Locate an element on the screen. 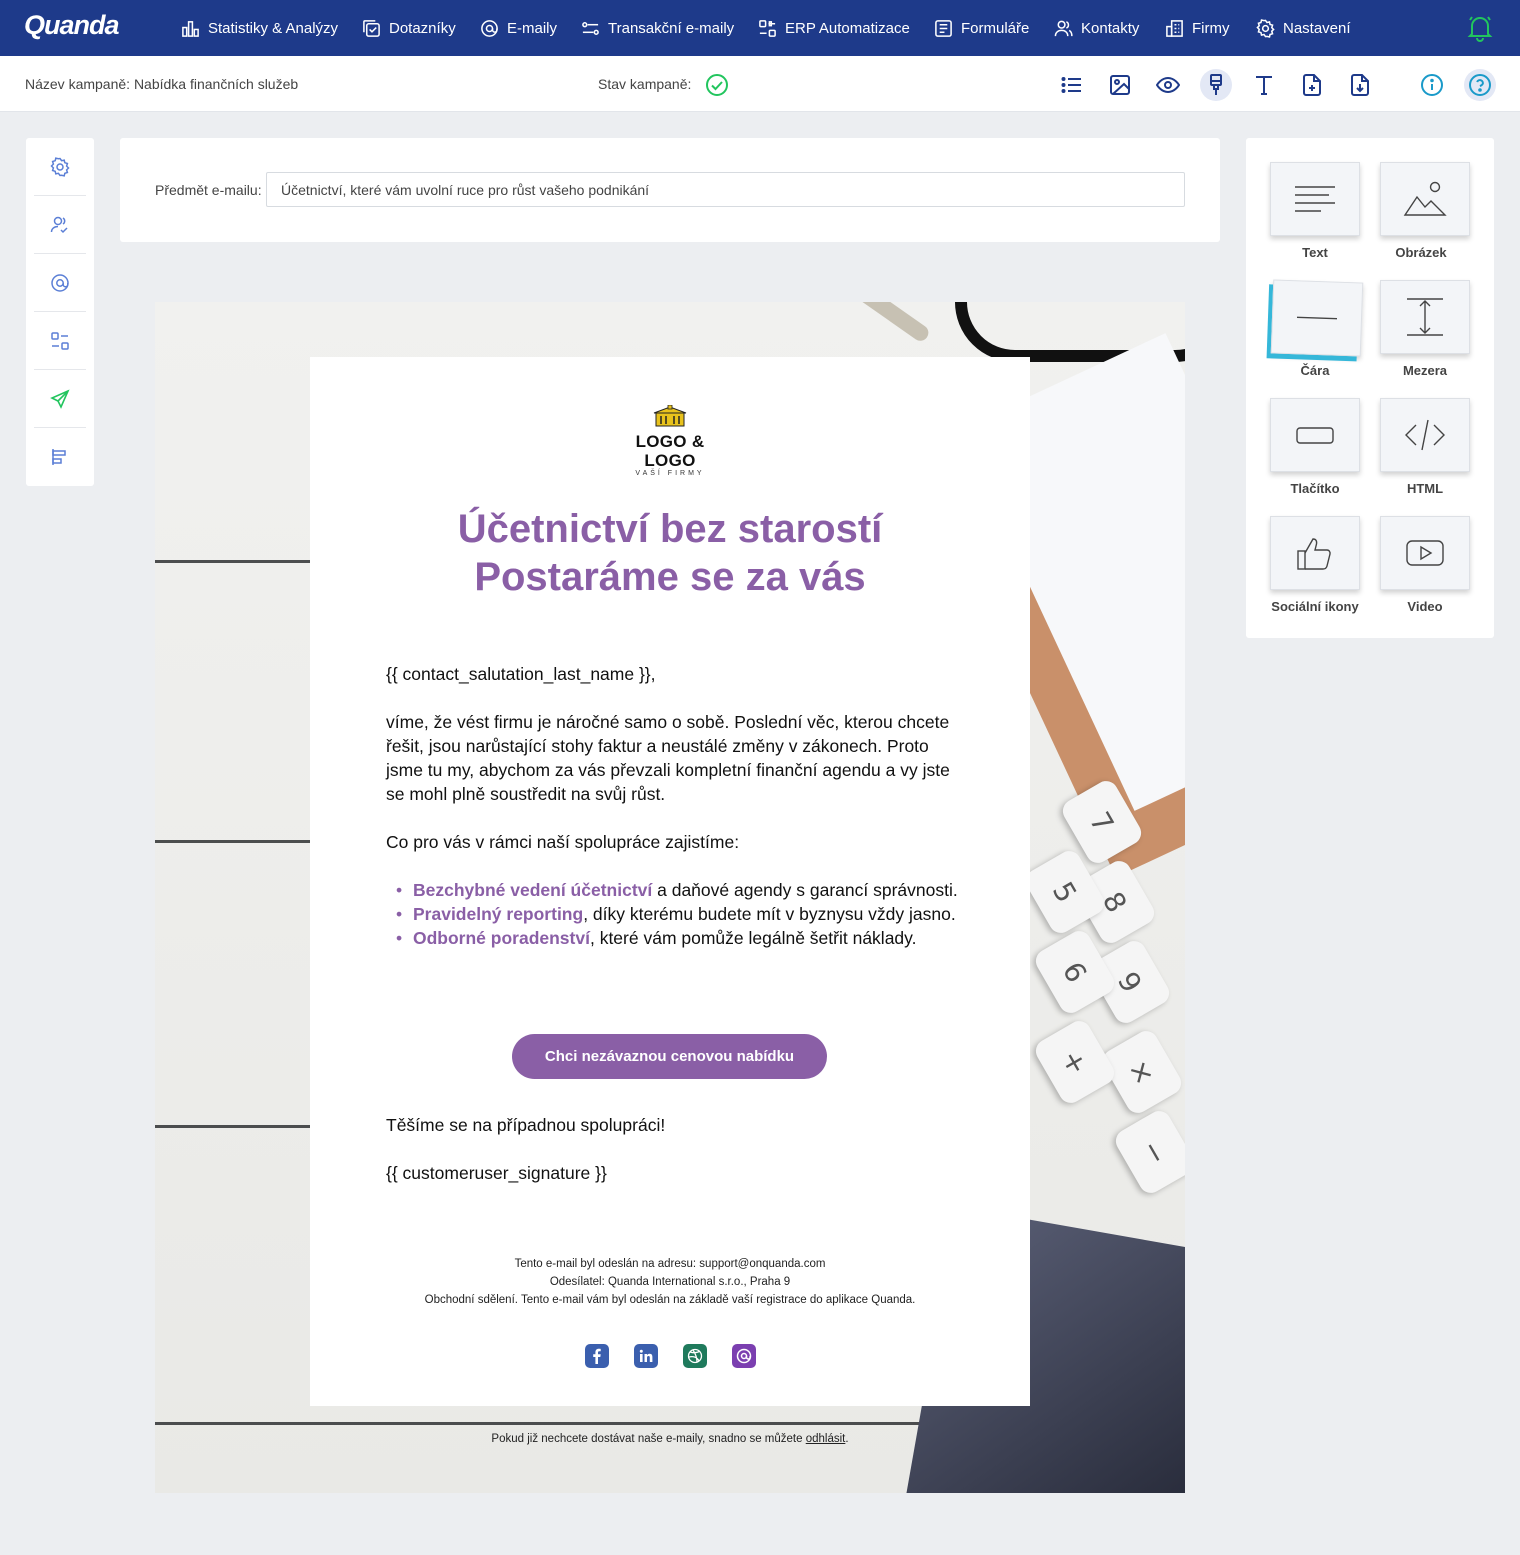 This screenshot has height=1555, width=1520. list-icon is located at coordinates (1071, 85).